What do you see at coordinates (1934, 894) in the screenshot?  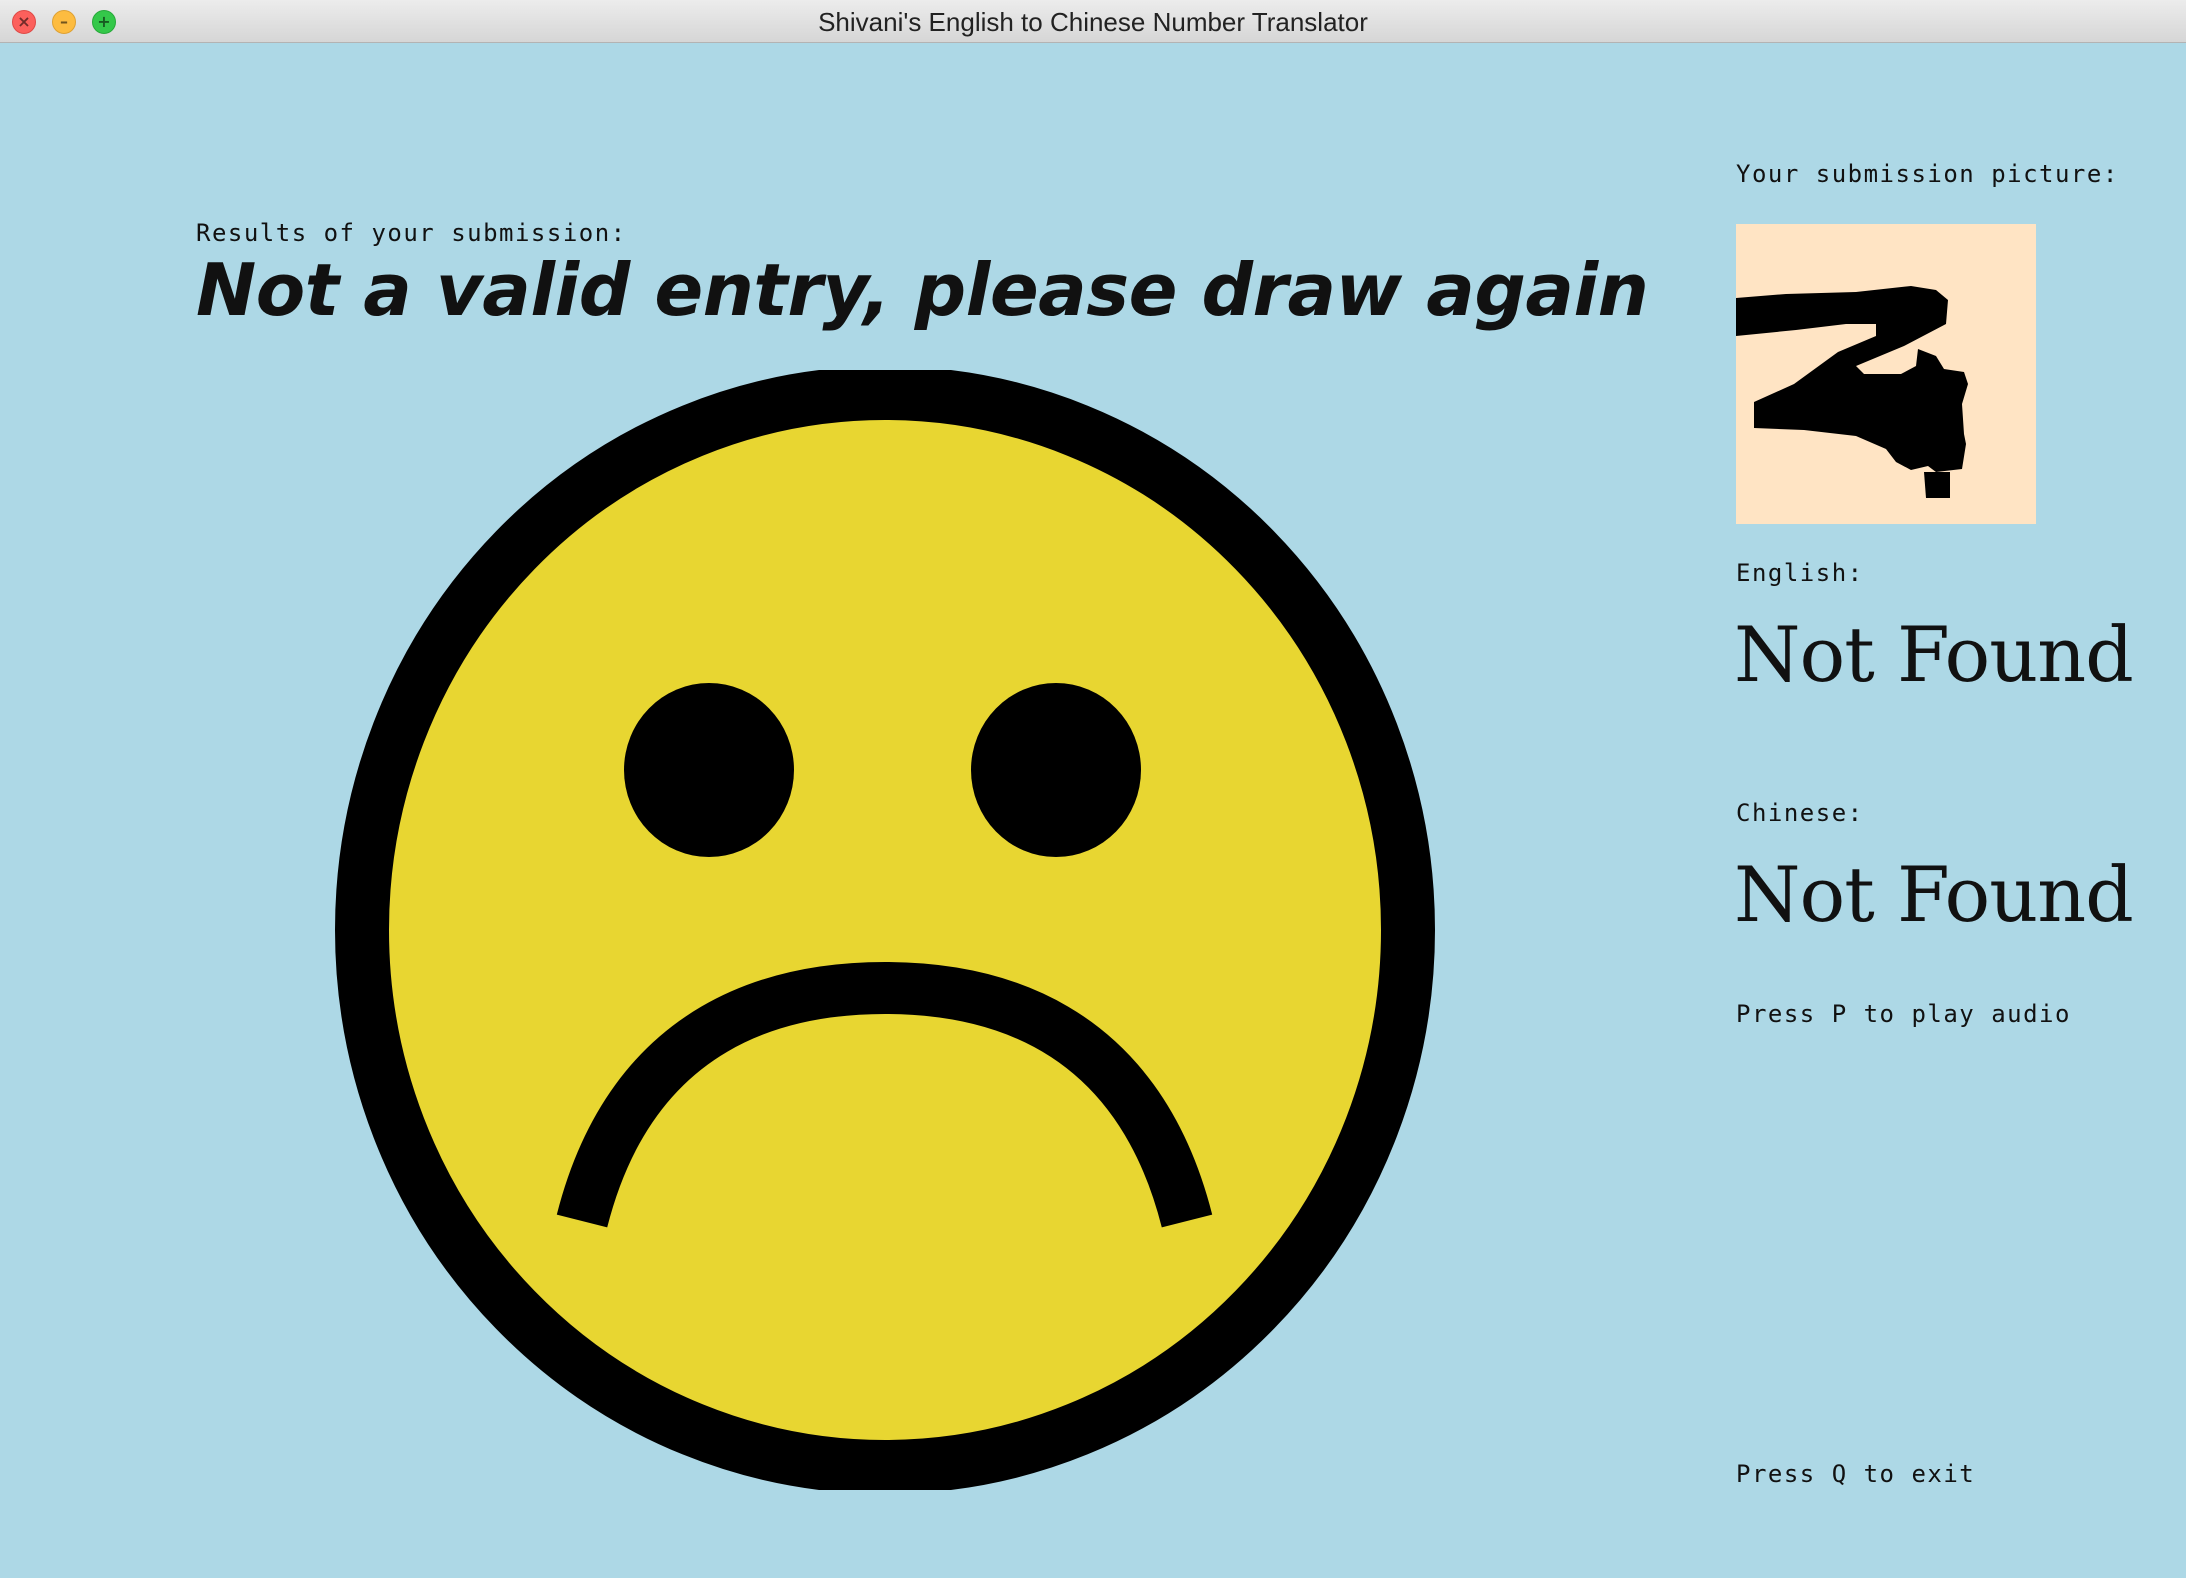 I see `chinese-value: Not Found` at bounding box center [1934, 894].